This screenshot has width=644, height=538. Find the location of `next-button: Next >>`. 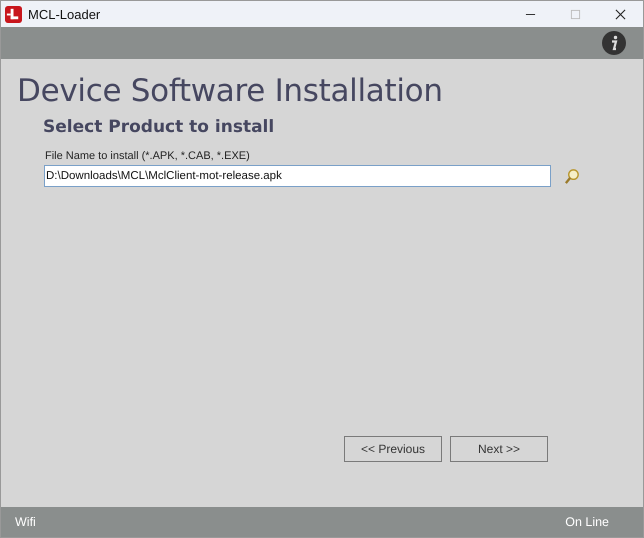

next-button: Next >> is located at coordinates (499, 449).